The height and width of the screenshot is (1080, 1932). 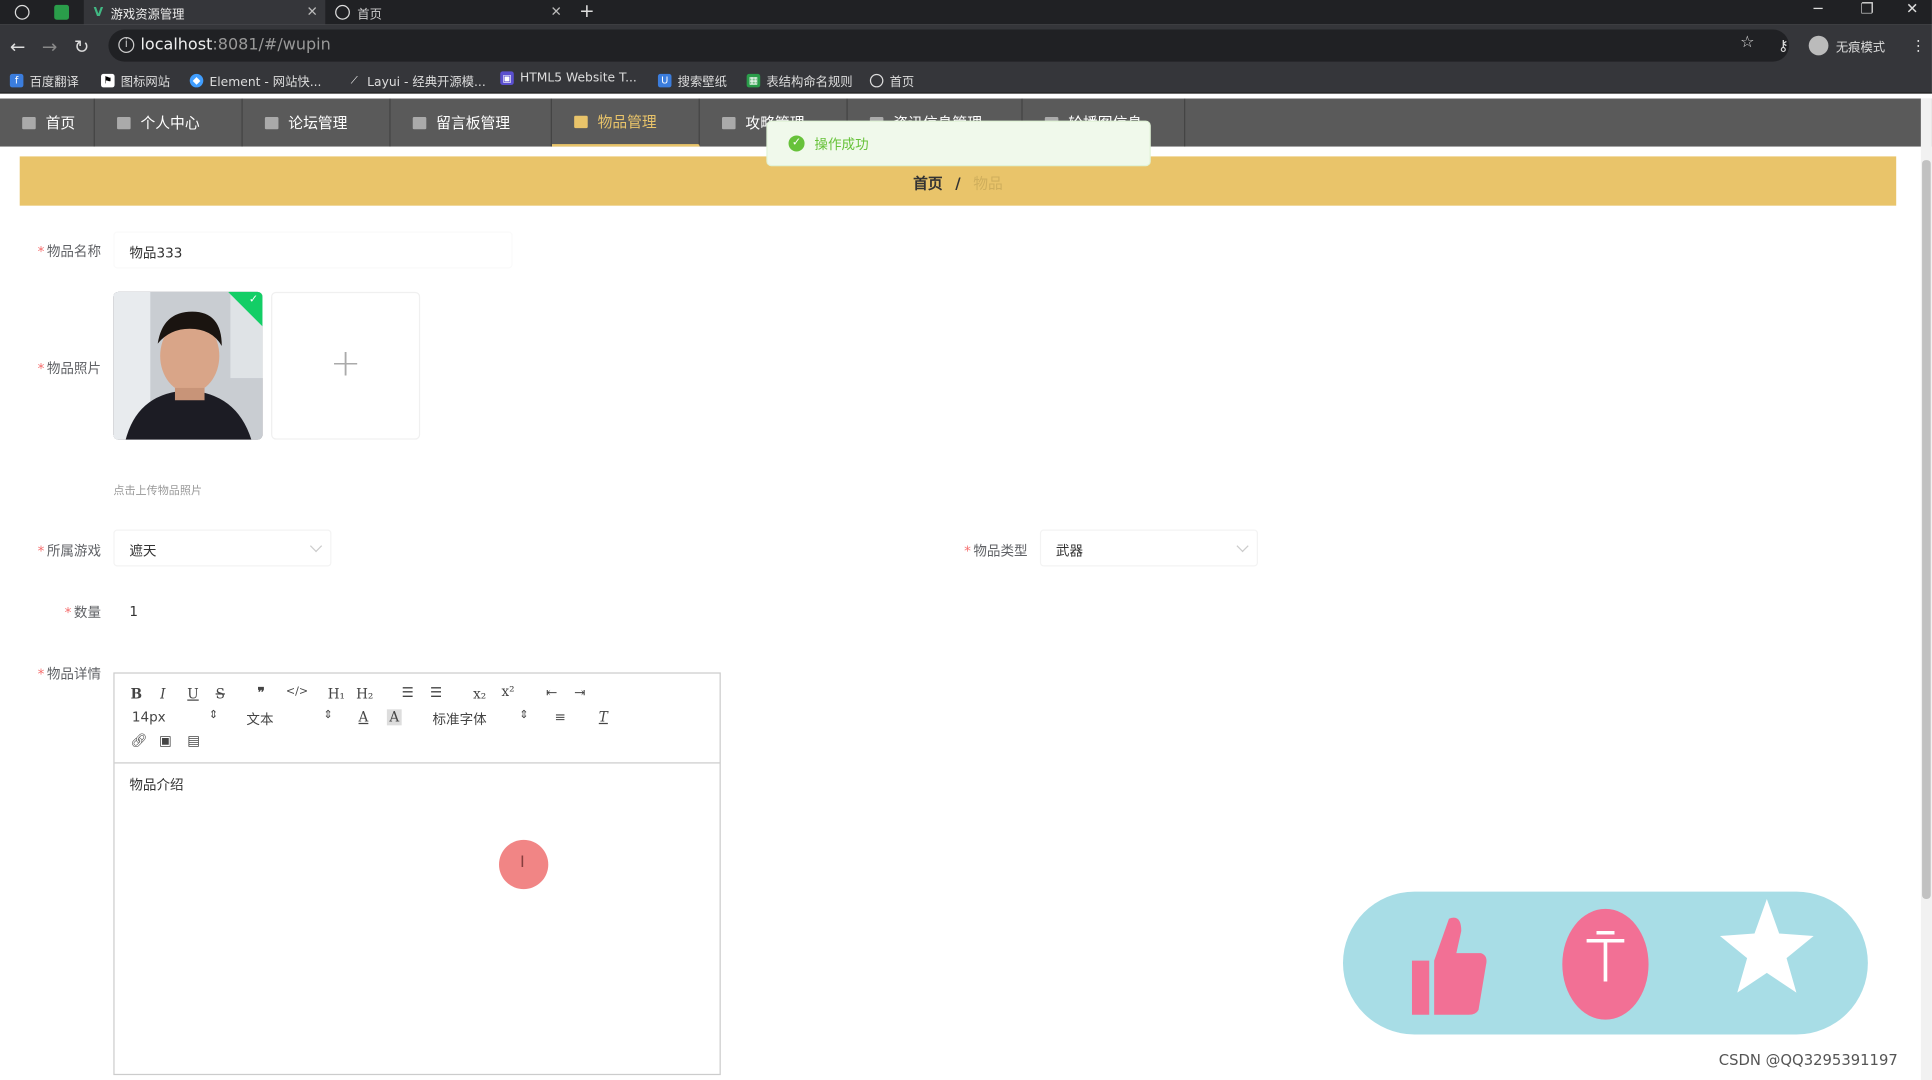 What do you see at coordinates (108, 80) in the screenshot?
I see `flag-icon: ⚑` at bounding box center [108, 80].